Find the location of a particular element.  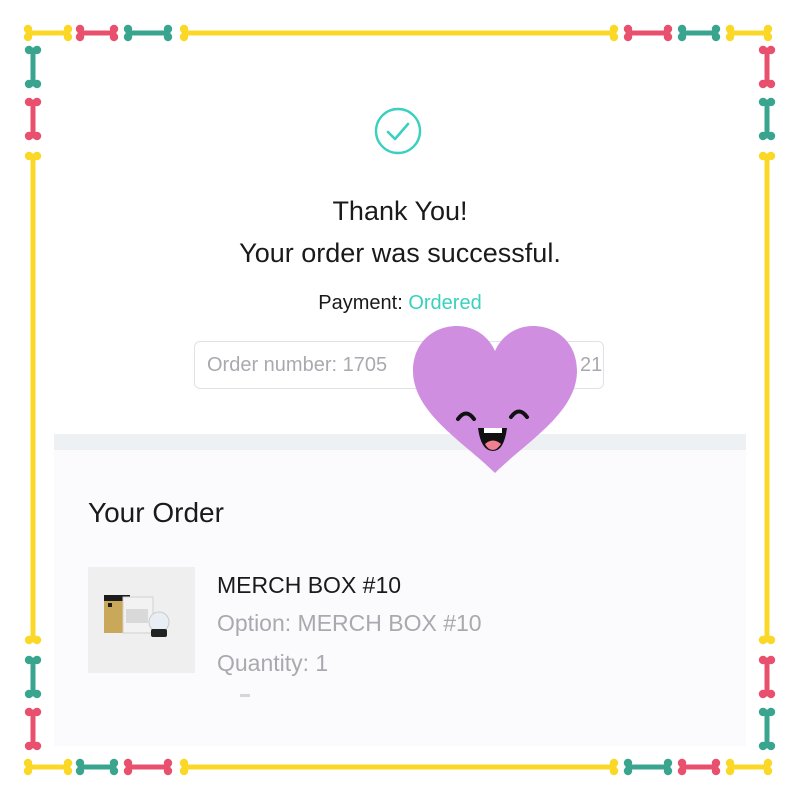

order-success-message: Your order was successful. is located at coordinates (400, 253).